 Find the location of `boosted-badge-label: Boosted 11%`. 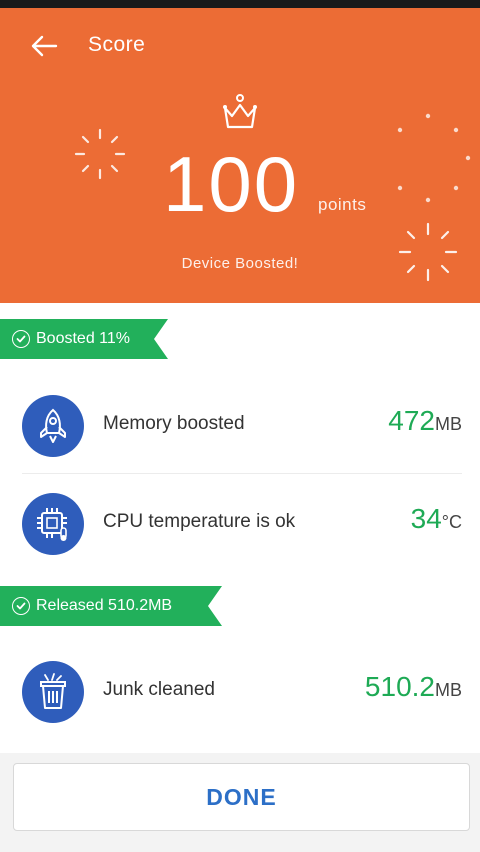

boosted-badge-label: Boosted 11% is located at coordinates (83, 338).